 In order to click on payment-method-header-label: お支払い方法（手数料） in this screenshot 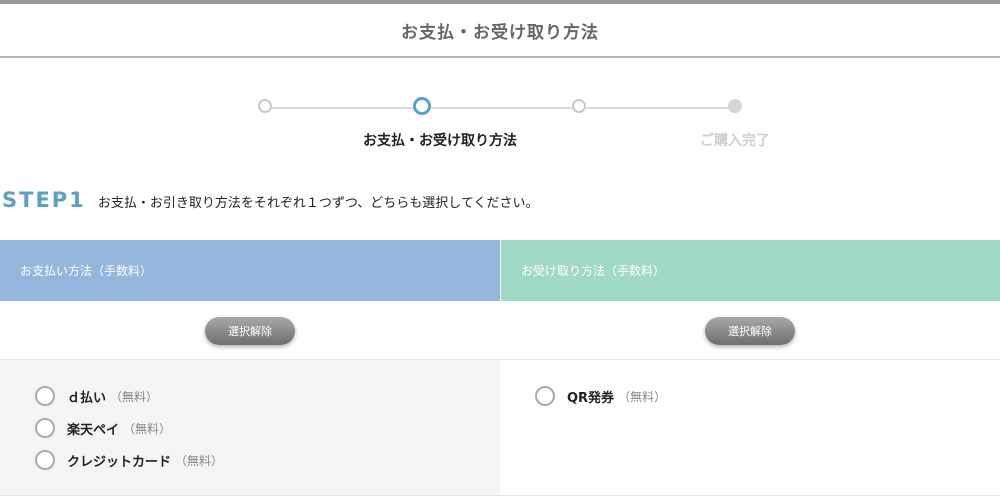, I will do `click(86, 271)`.